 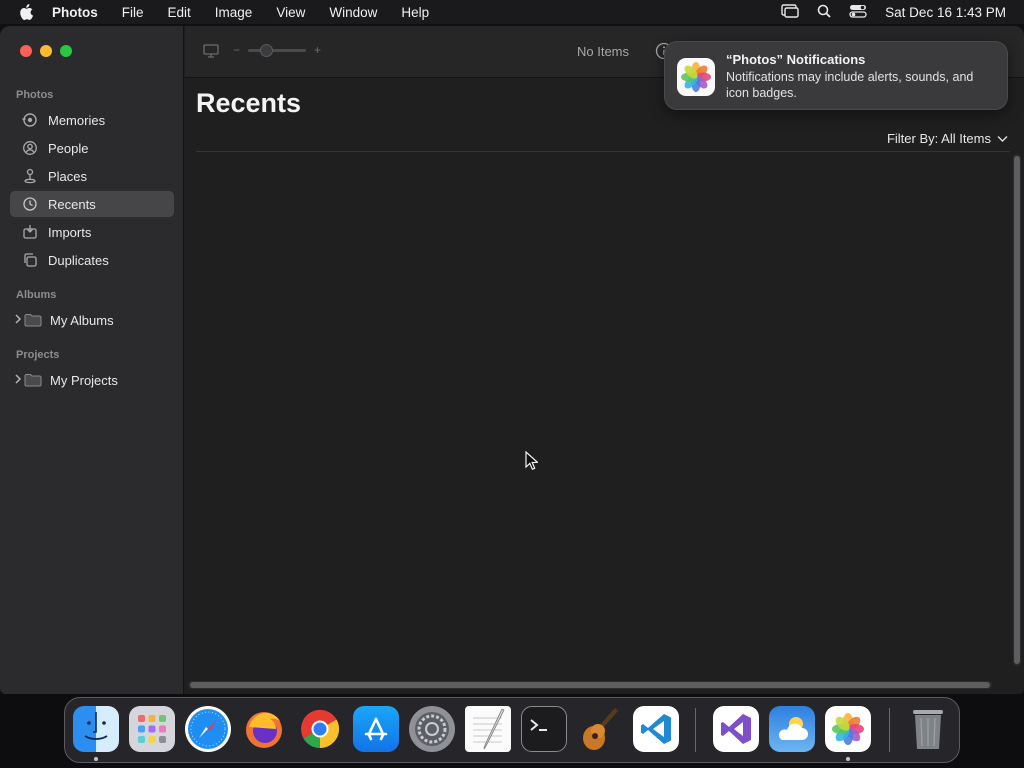 What do you see at coordinates (35, 260) in the screenshot?
I see `duplicates-icon` at bounding box center [35, 260].